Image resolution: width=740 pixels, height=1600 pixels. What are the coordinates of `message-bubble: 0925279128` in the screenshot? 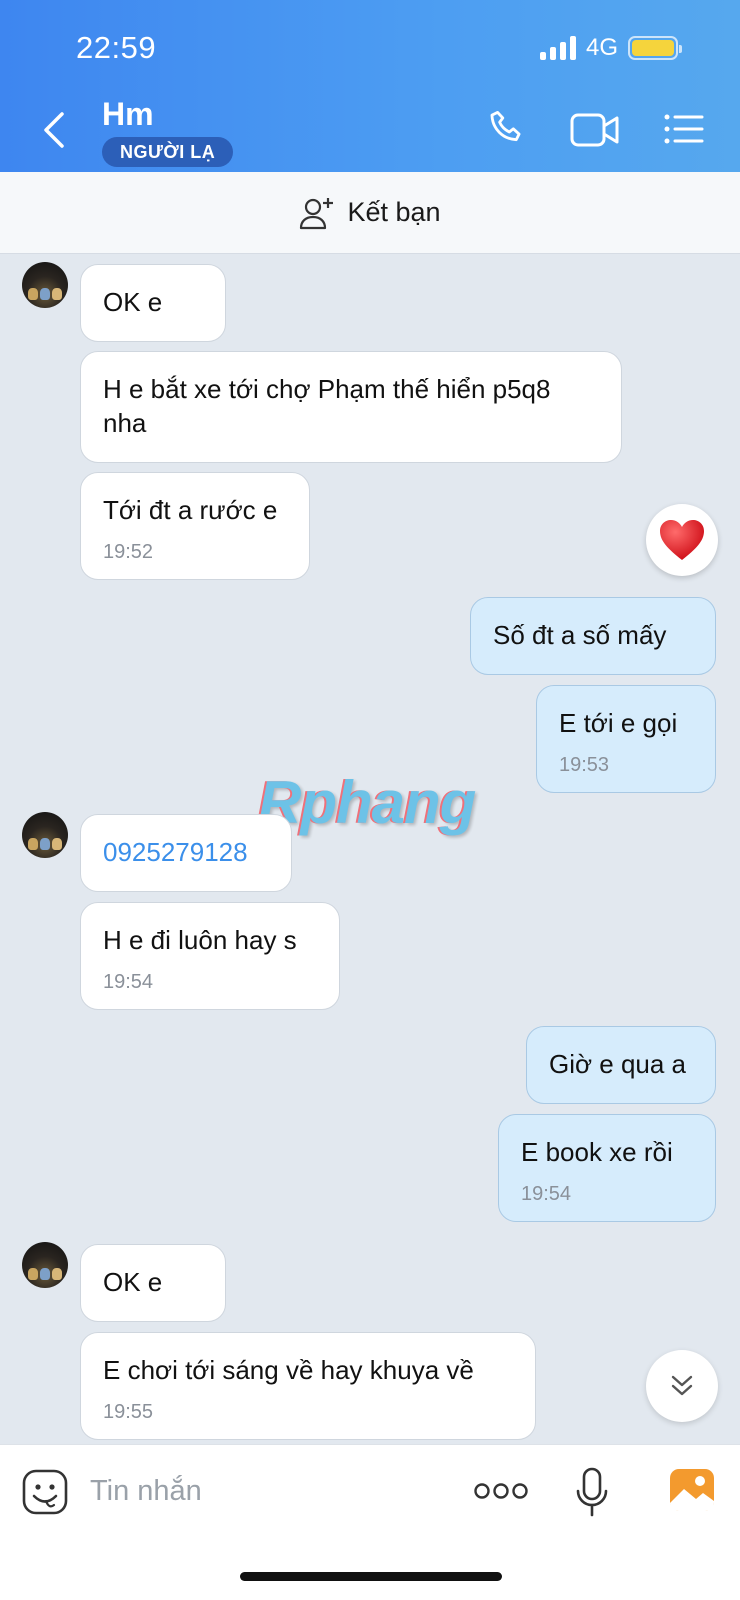 It's located at (186, 853).